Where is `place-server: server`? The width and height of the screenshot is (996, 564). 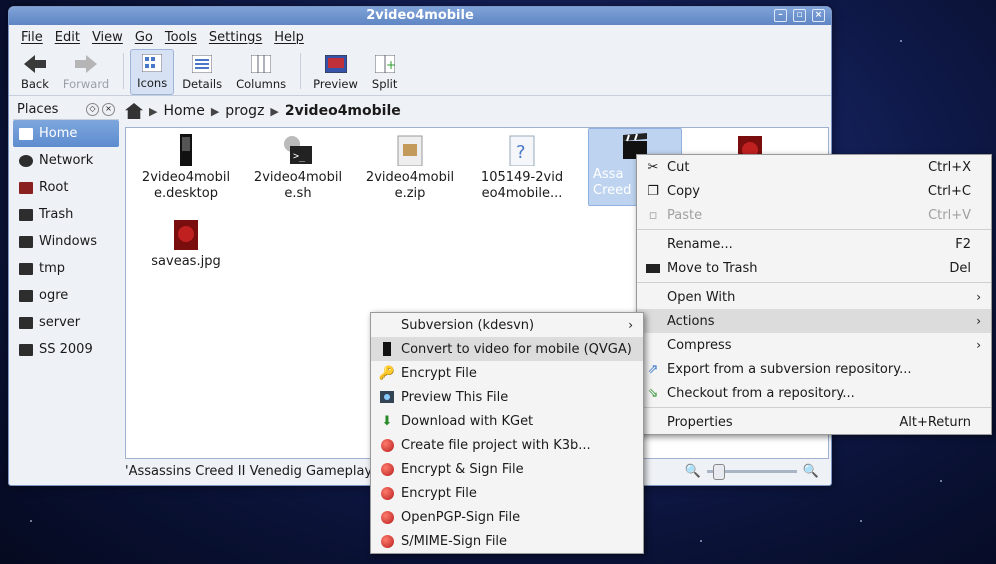 place-server: server is located at coordinates (66, 322).